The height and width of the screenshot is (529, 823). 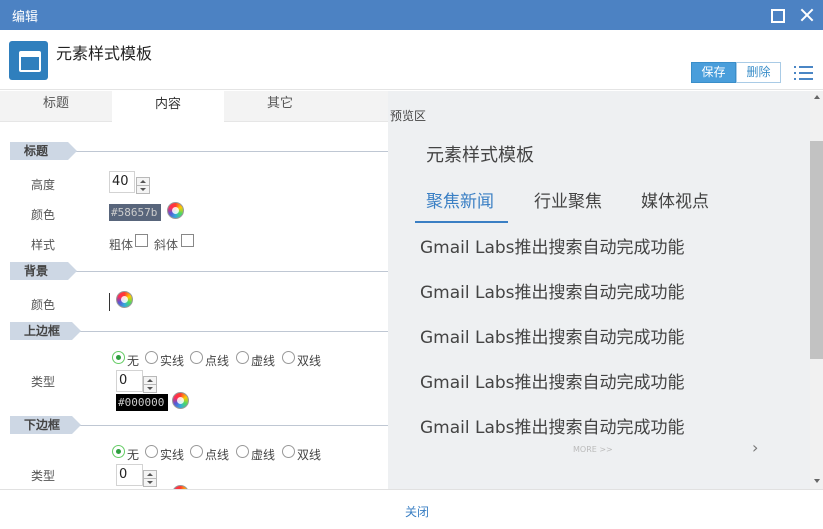 What do you see at coordinates (755, 447) in the screenshot?
I see `chevron-right-icon: ›` at bounding box center [755, 447].